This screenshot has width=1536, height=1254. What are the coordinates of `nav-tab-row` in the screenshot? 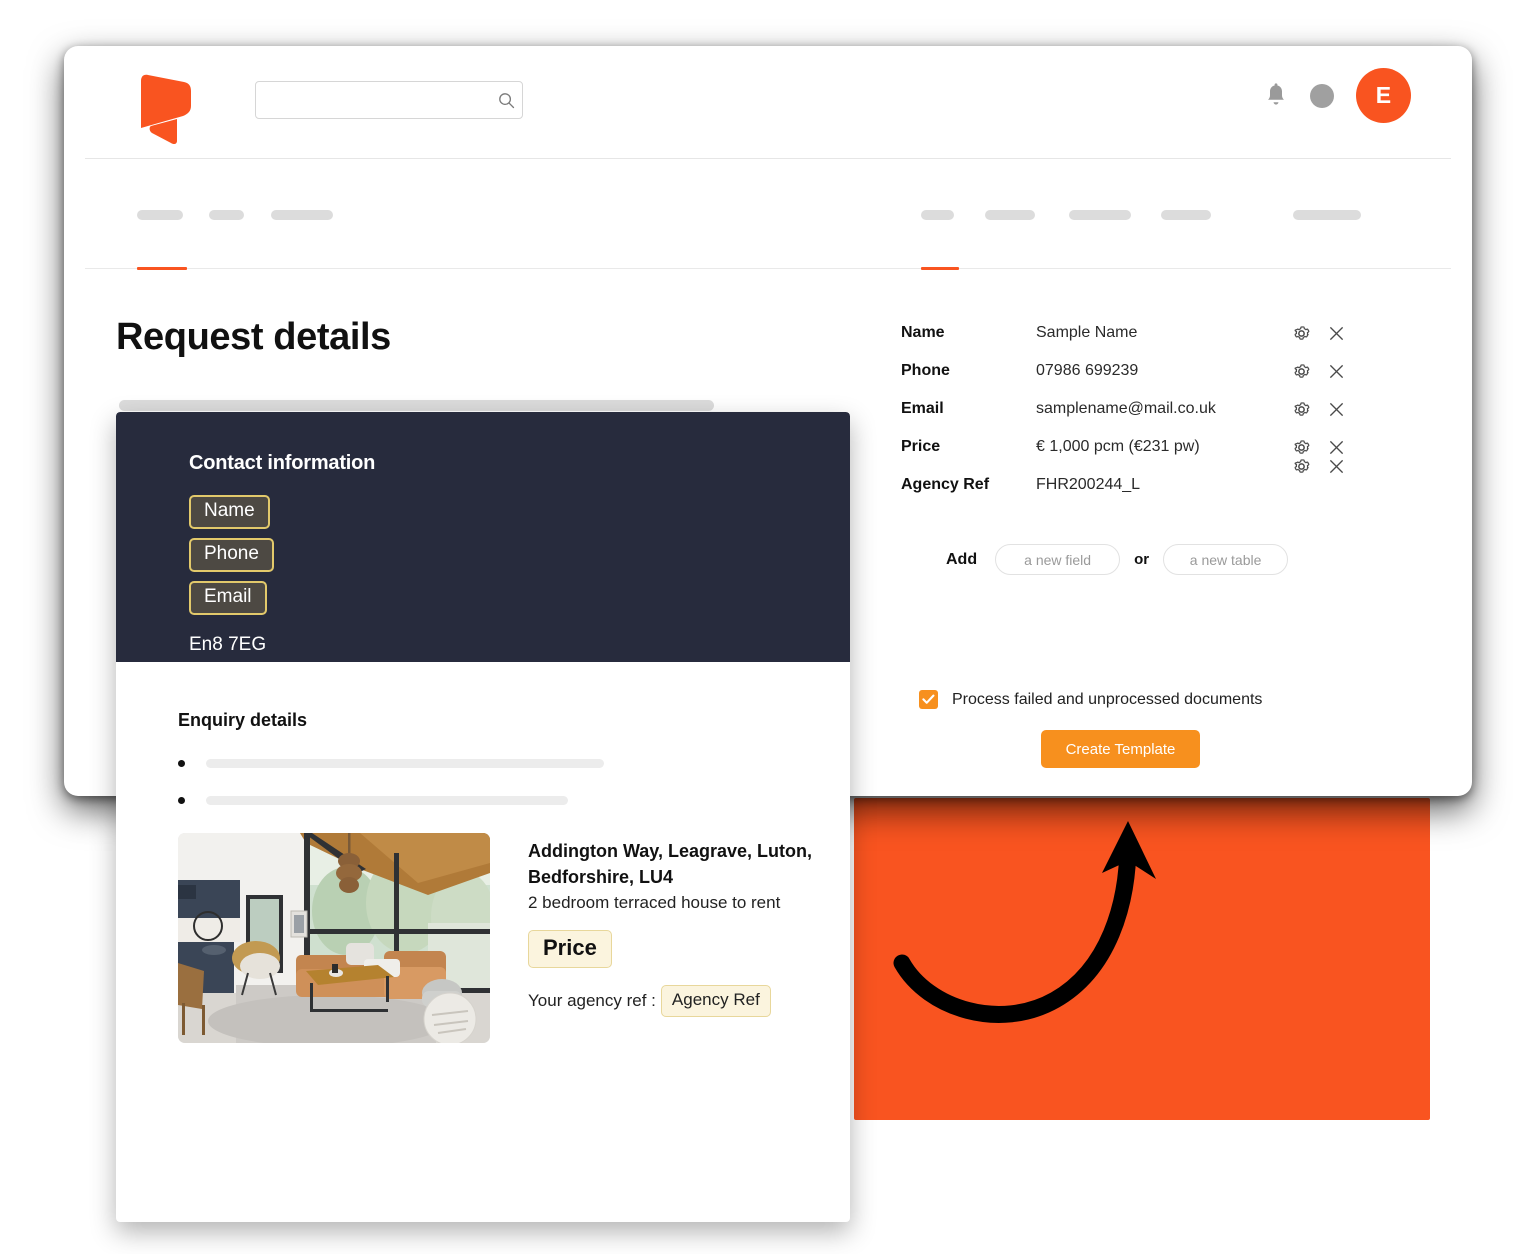 It's located at (768, 214).